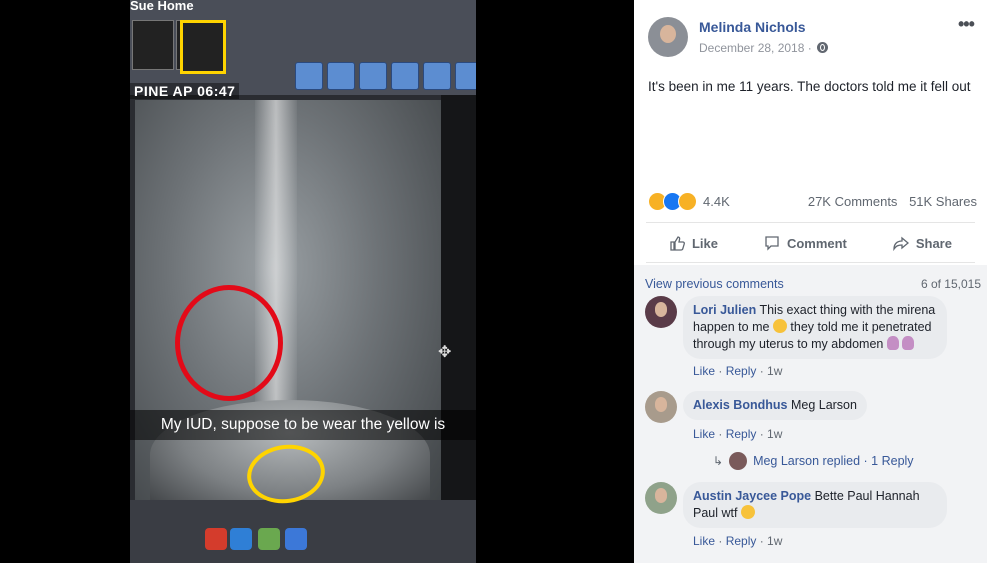  I want to click on comment-icon, so click(772, 243).